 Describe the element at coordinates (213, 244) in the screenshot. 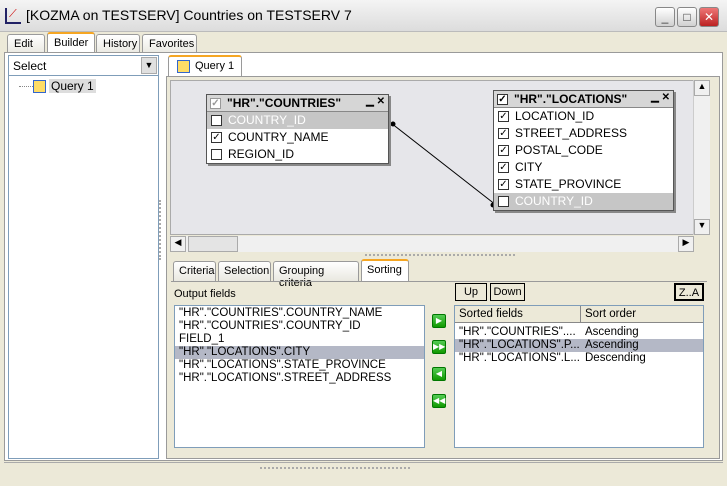

I see `scroll-thumb` at that location.